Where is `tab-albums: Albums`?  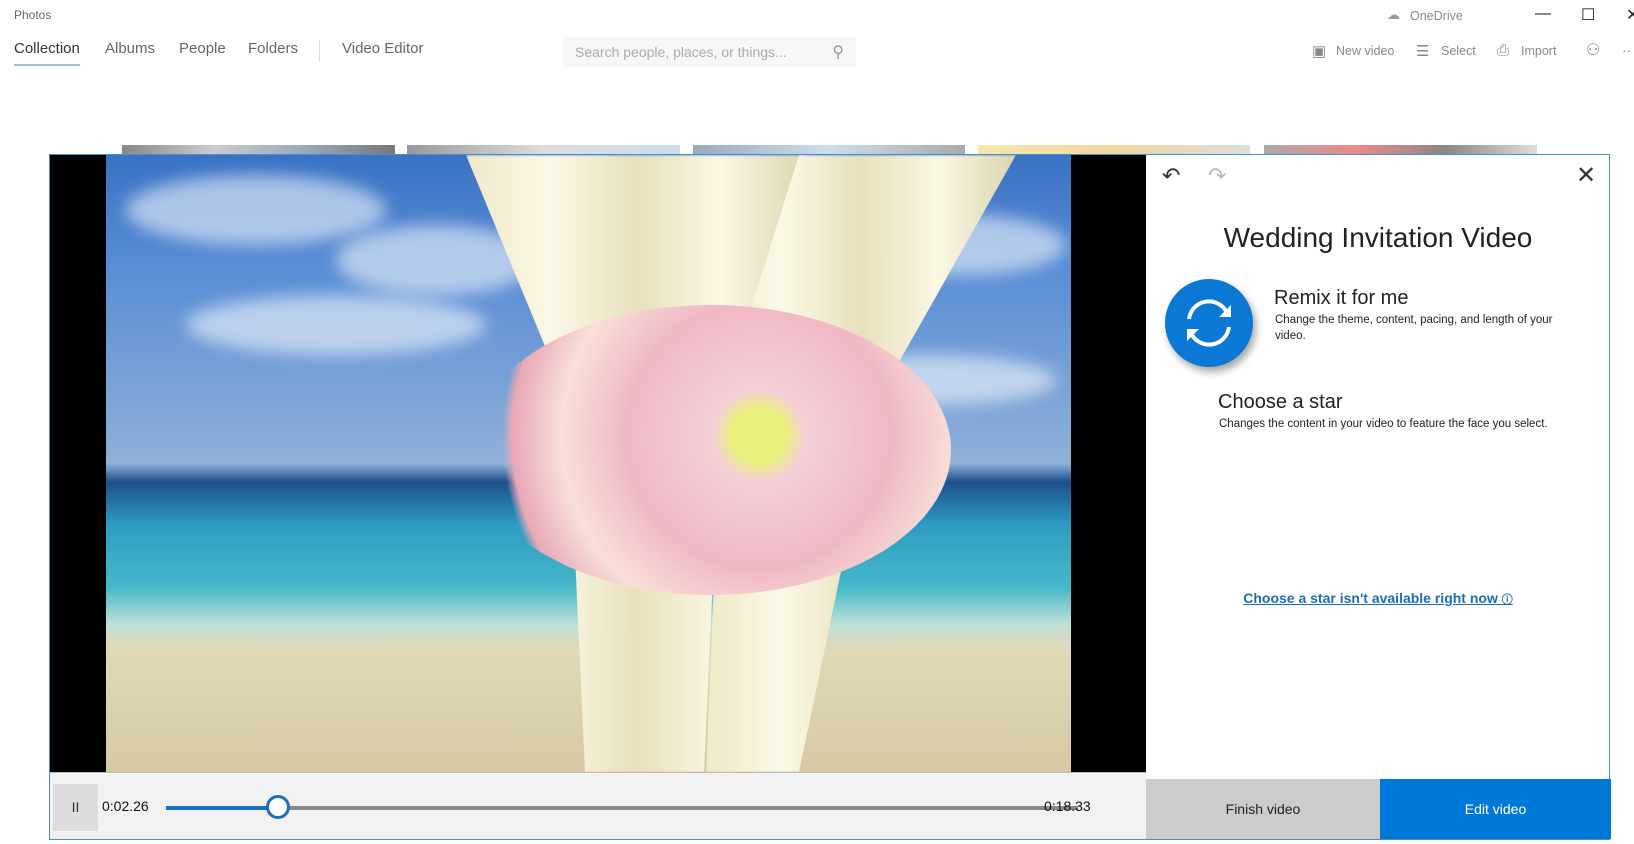 tab-albums: Albums is located at coordinates (130, 48).